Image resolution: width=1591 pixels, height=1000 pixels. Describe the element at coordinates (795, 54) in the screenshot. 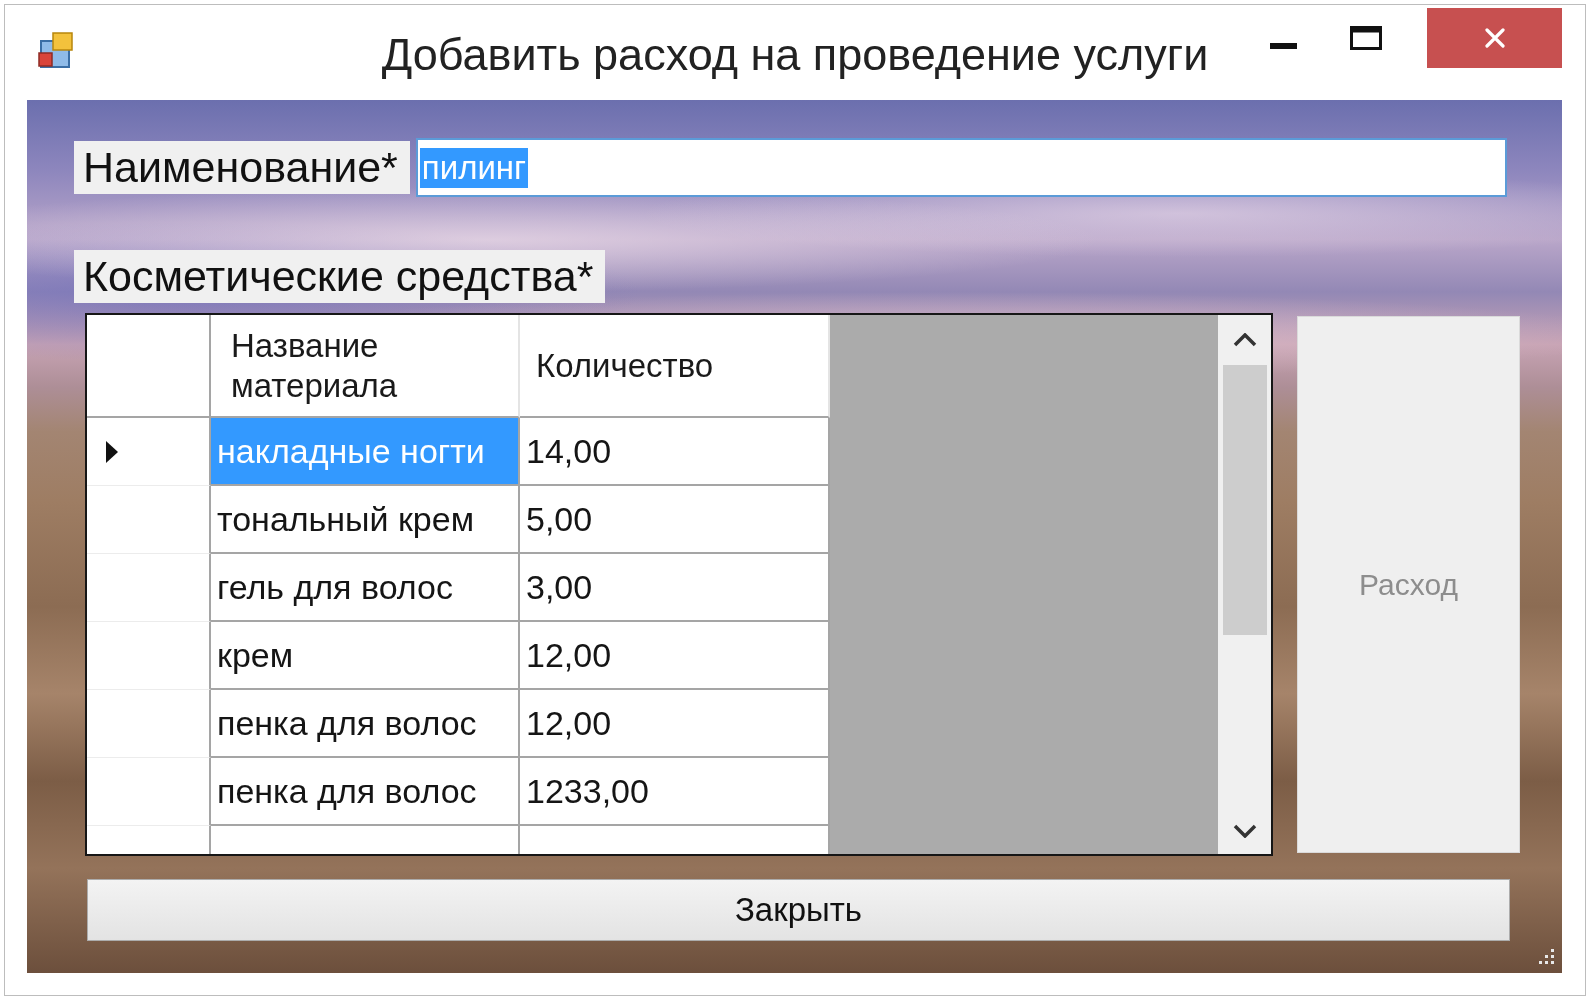

I see `window-title: Добавить расход на проведение услуги` at that location.